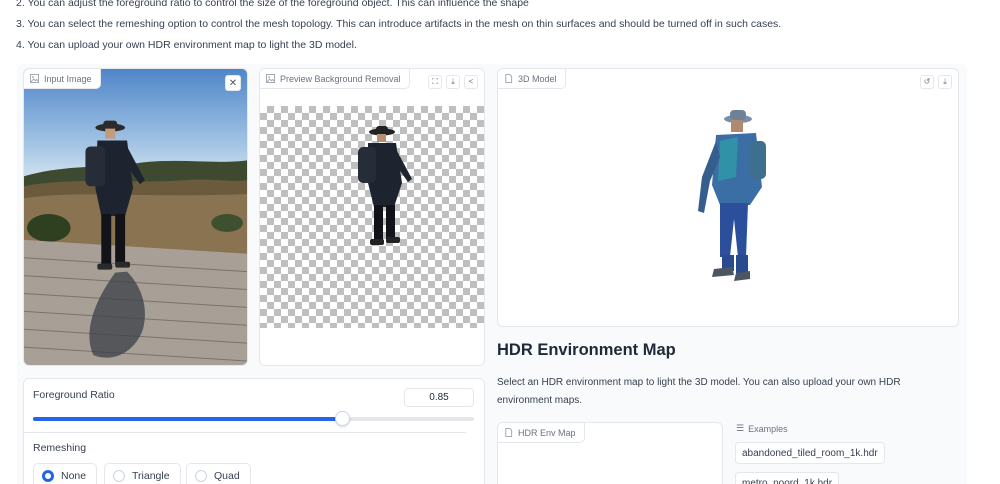 This screenshot has height=484, width=1000. I want to click on slider-fill, so click(187, 419).